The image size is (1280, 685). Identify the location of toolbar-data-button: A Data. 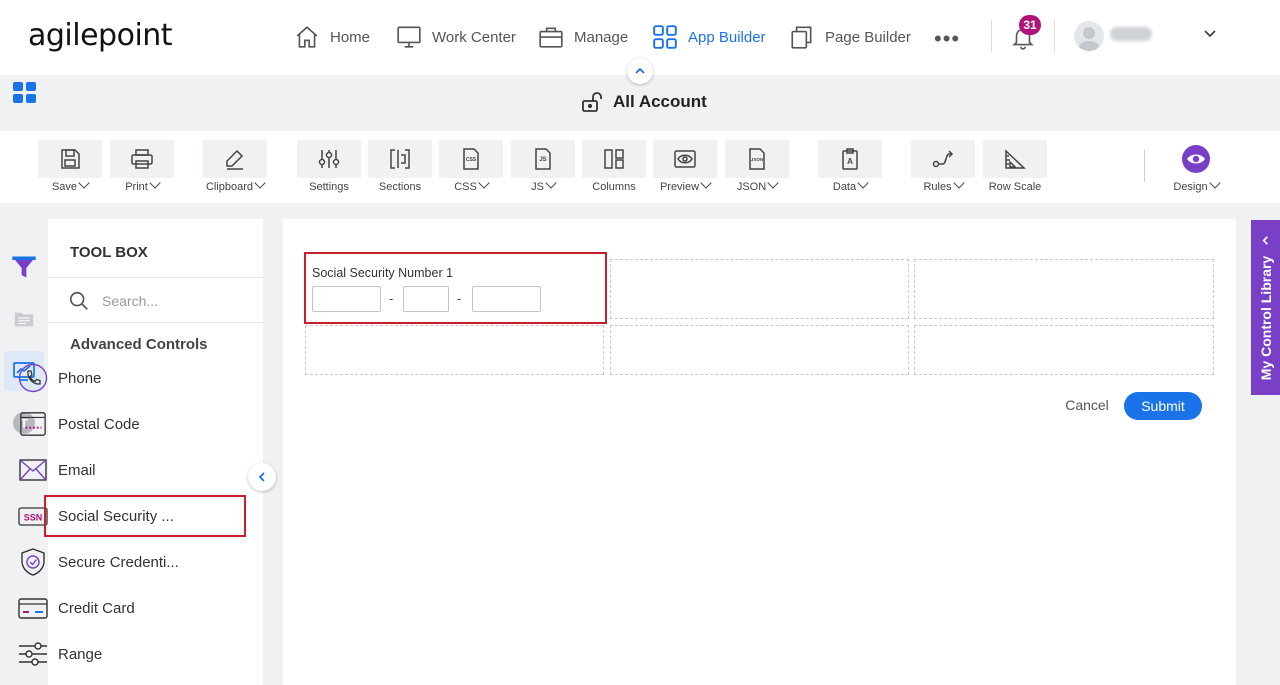
(850, 166).